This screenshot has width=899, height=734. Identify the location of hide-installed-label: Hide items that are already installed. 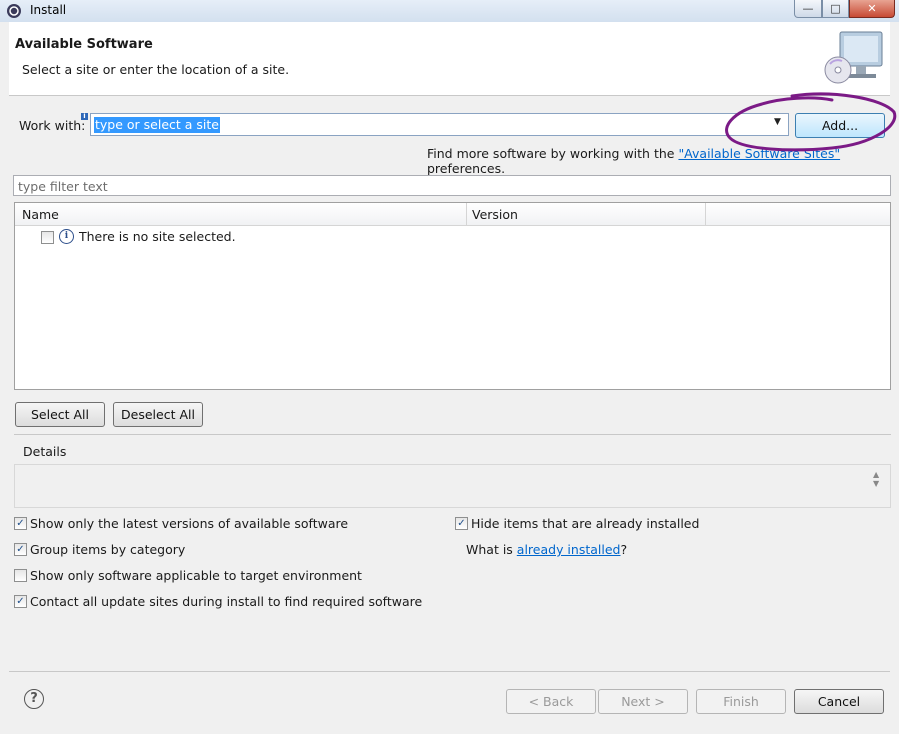
(585, 523).